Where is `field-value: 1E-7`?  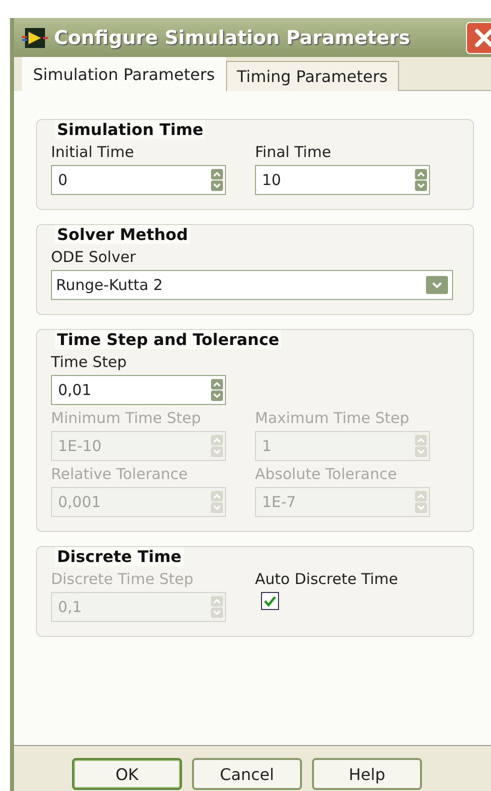 field-value: 1E-7 is located at coordinates (279, 502).